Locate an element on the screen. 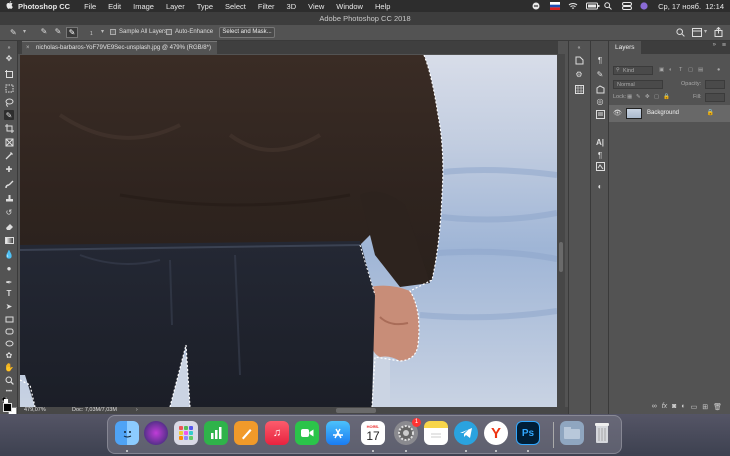  layer-visibility-eye-icon: 👁 is located at coordinates (617, 113).